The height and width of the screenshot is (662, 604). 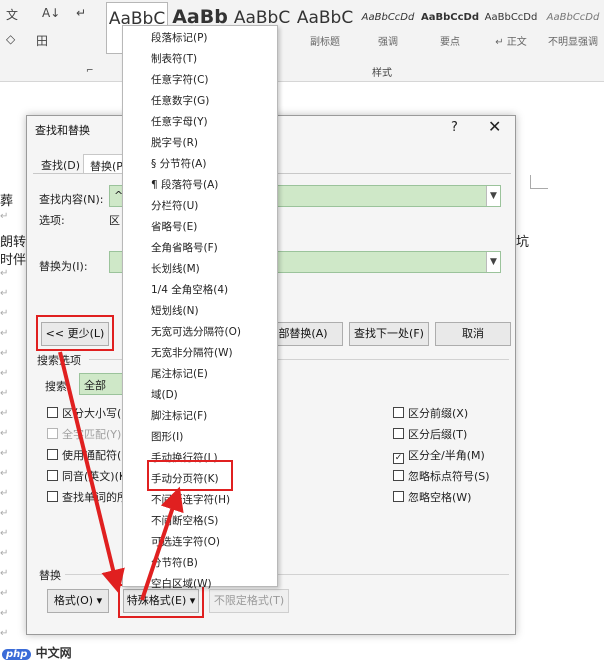 I want to click on menu-item: 分栏符(U), so click(x=174, y=205).